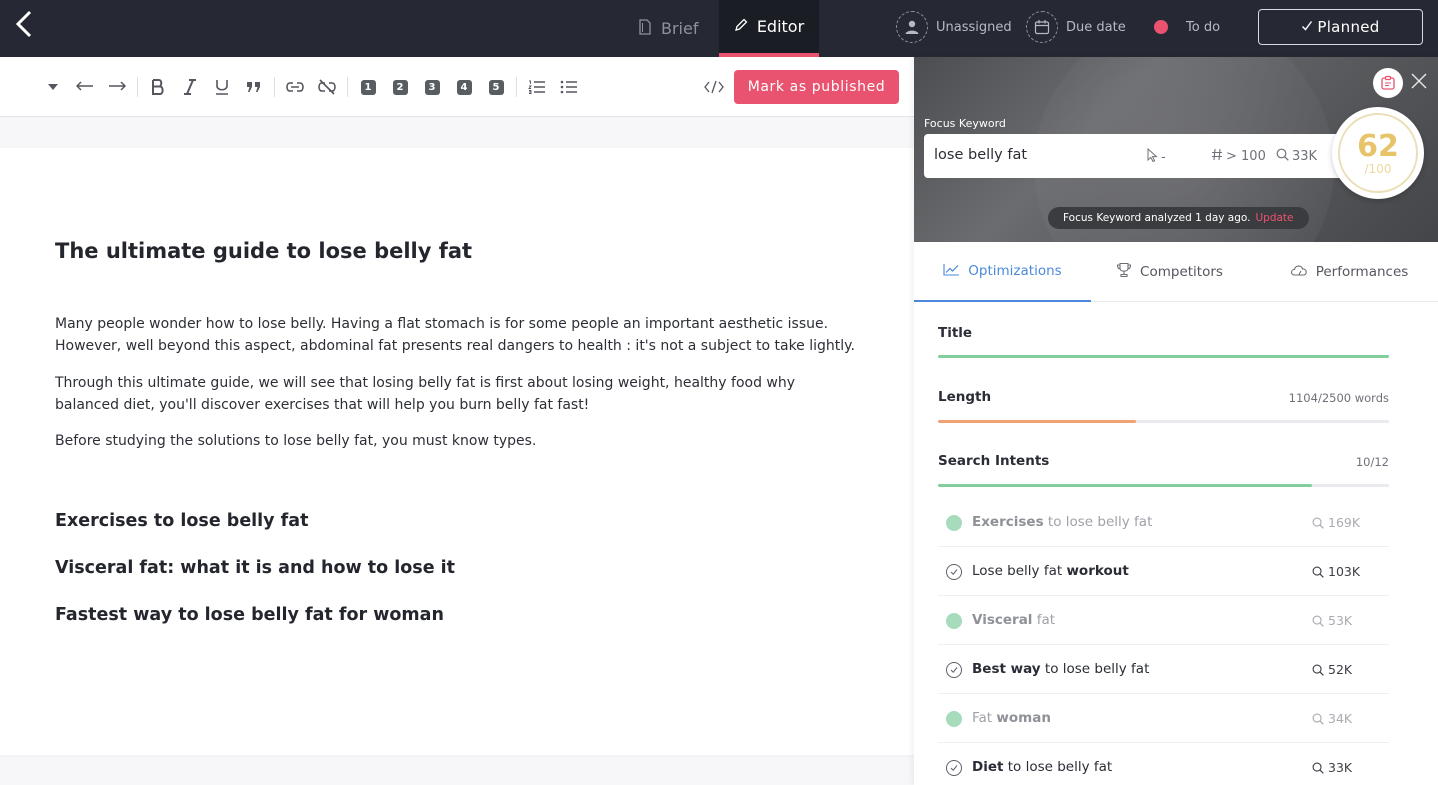 The image size is (1438, 785). What do you see at coordinates (1421, 83) in the screenshot?
I see `close-icon` at bounding box center [1421, 83].